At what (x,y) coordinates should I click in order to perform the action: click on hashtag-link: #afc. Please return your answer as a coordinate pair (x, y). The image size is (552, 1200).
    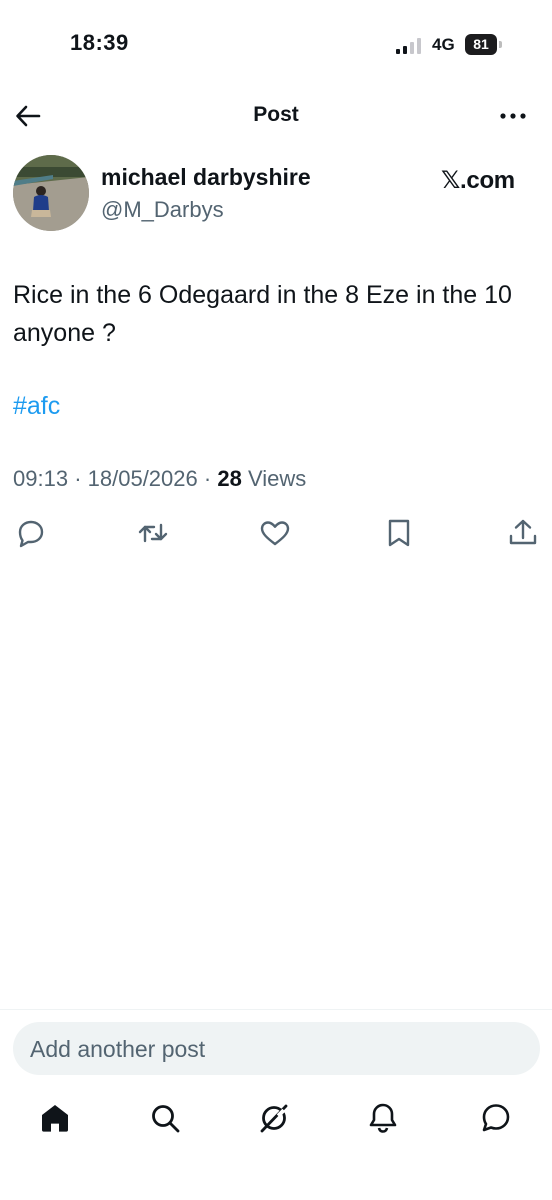
    Looking at the image, I should click on (36, 406).